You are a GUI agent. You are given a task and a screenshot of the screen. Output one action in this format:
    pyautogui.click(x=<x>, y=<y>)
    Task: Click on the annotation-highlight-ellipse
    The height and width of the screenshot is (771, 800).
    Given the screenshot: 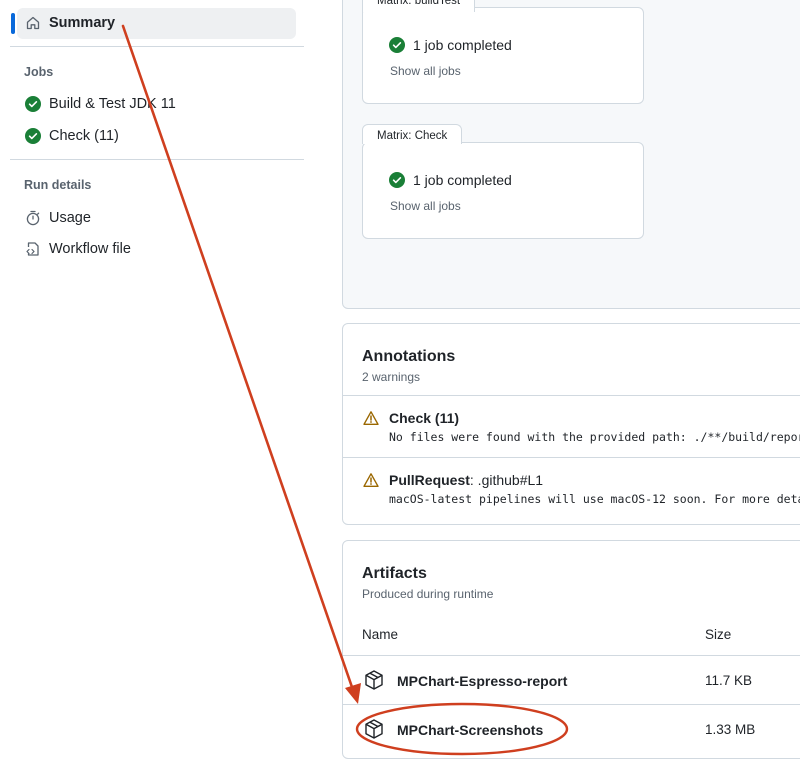 What is the action you would take?
    pyautogui.click(x=462, y=729)
    